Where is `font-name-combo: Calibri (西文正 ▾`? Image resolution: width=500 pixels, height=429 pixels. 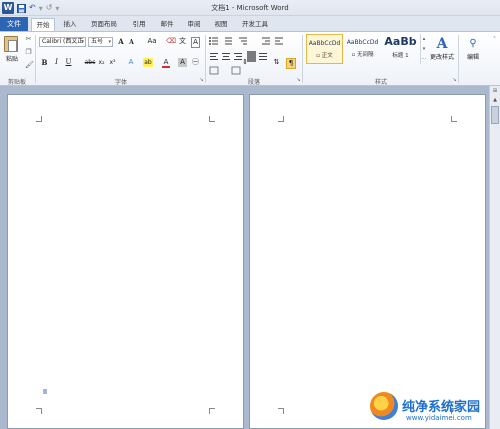
font-name-combo: Calibri (西文正 ▾ is located at coordinates (62, 42).